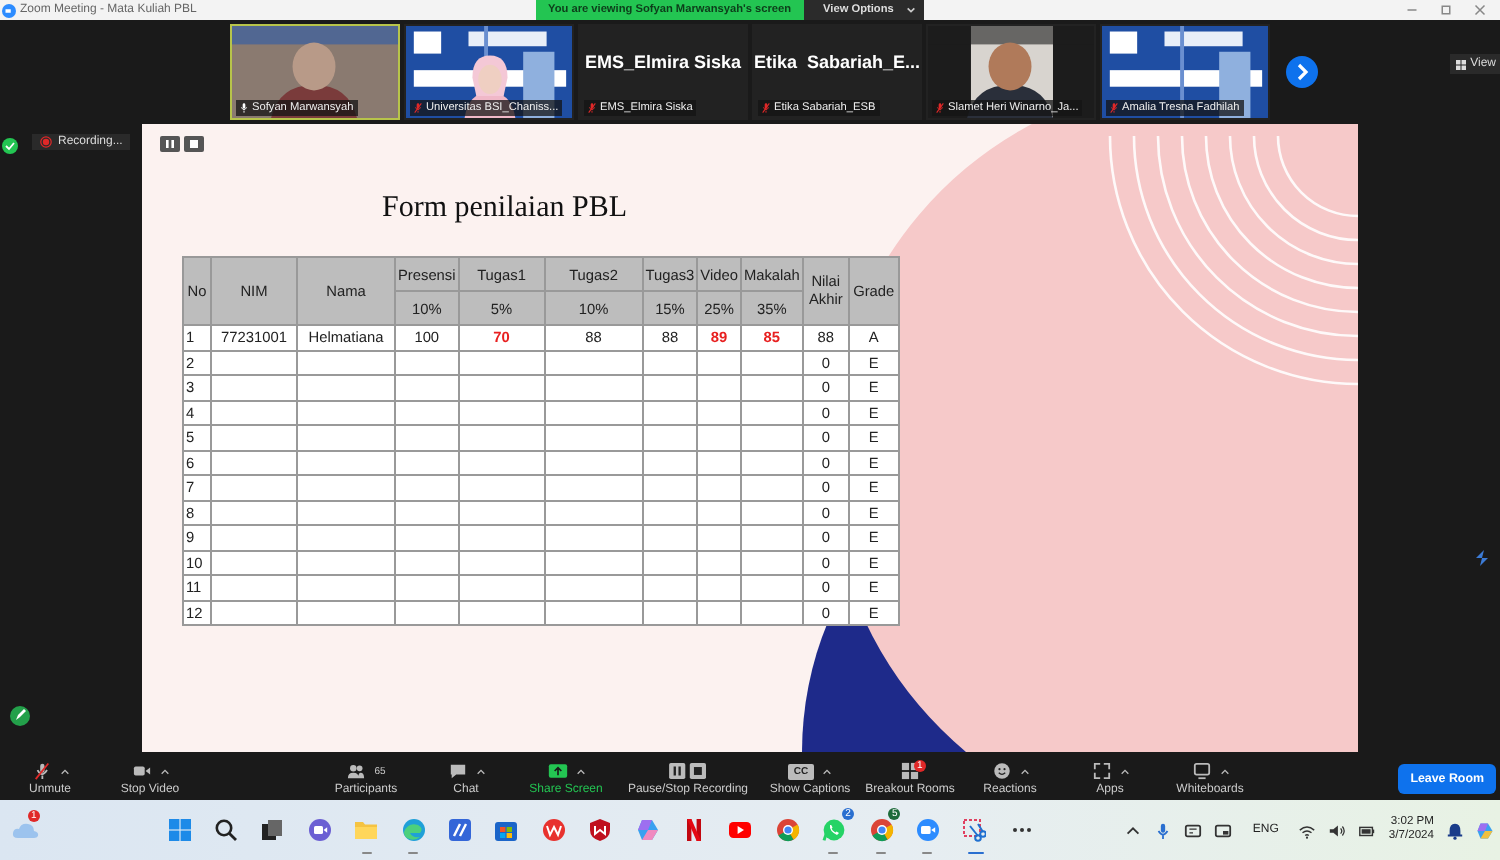  Describe the element at coordinates (1302, 72) in the screenshot. I see `next-page-icon` at that location.